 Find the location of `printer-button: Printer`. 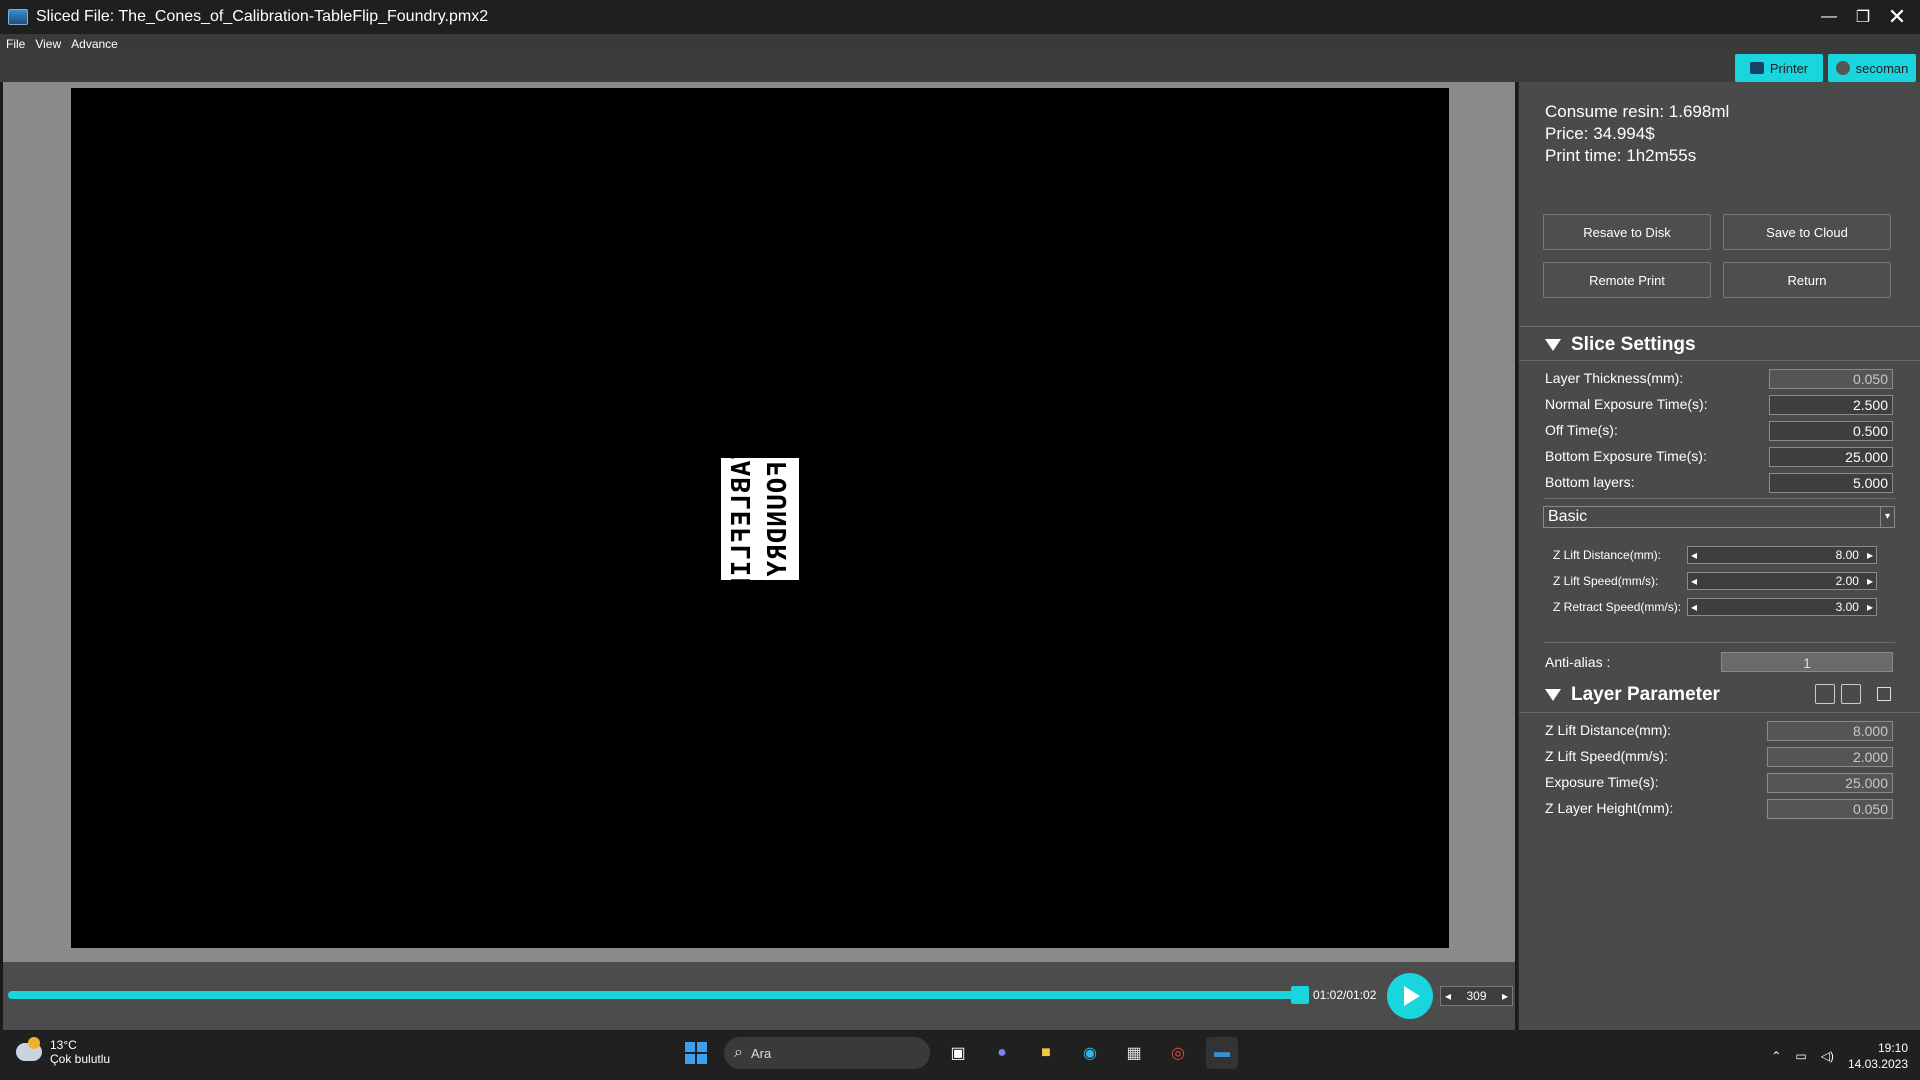

printer-button: Printer is located at coordinates (1779, 68).